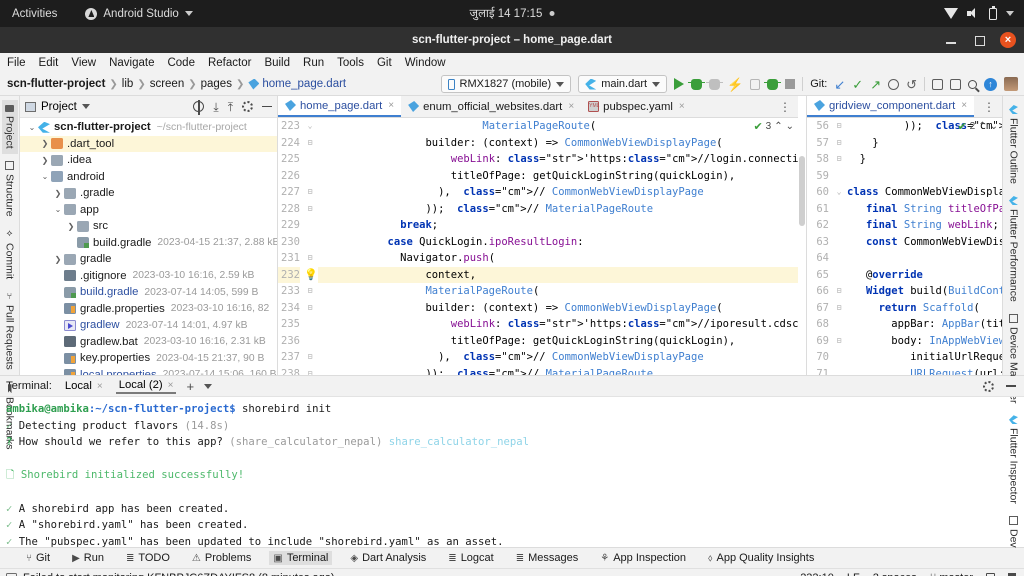 Image resolution: width=1024 pixels, height=576 pixels. I want to click on close-button: ×, so click(1008, 40).